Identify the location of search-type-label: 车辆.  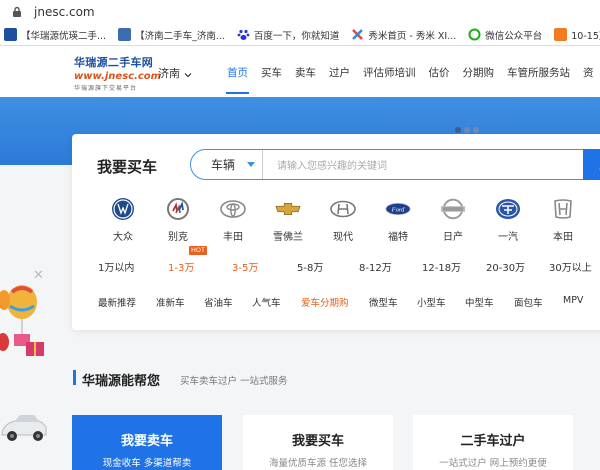
(223, 165).